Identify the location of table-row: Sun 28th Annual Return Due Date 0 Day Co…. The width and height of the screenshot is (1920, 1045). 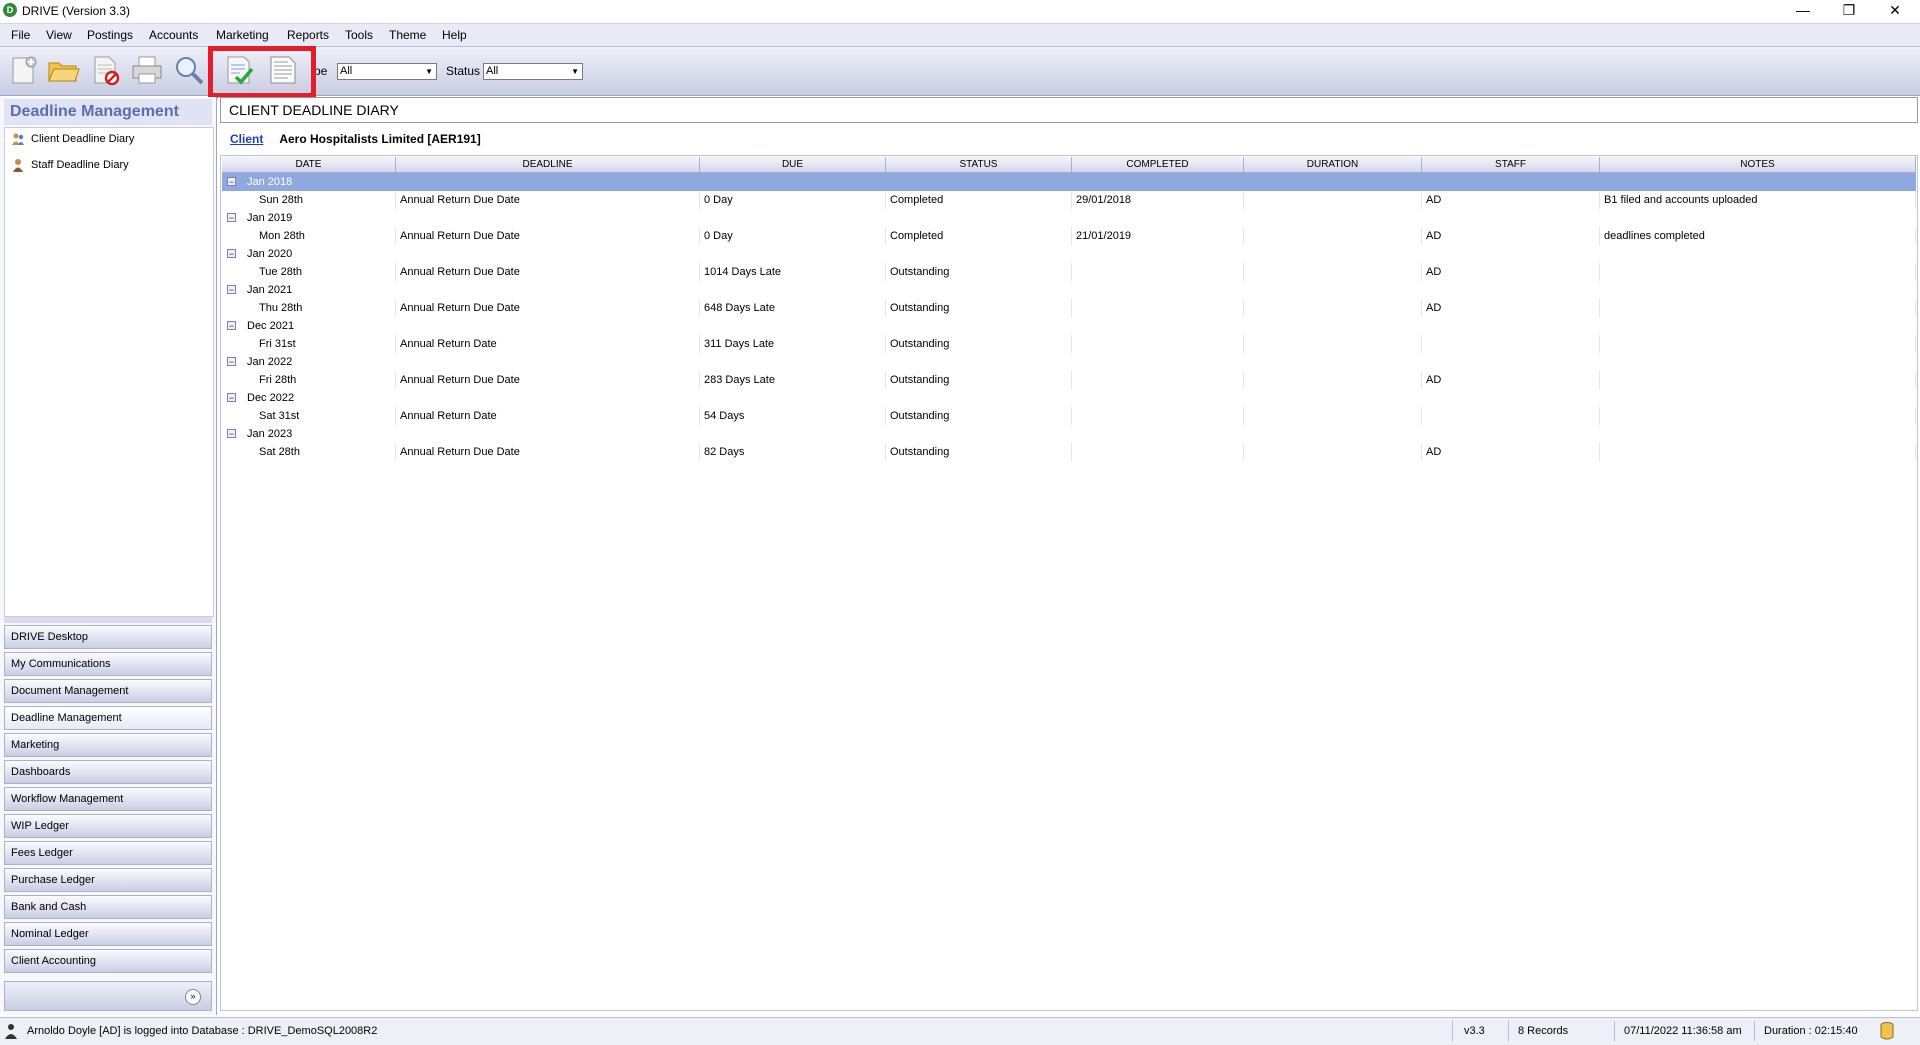
(1069, 200).